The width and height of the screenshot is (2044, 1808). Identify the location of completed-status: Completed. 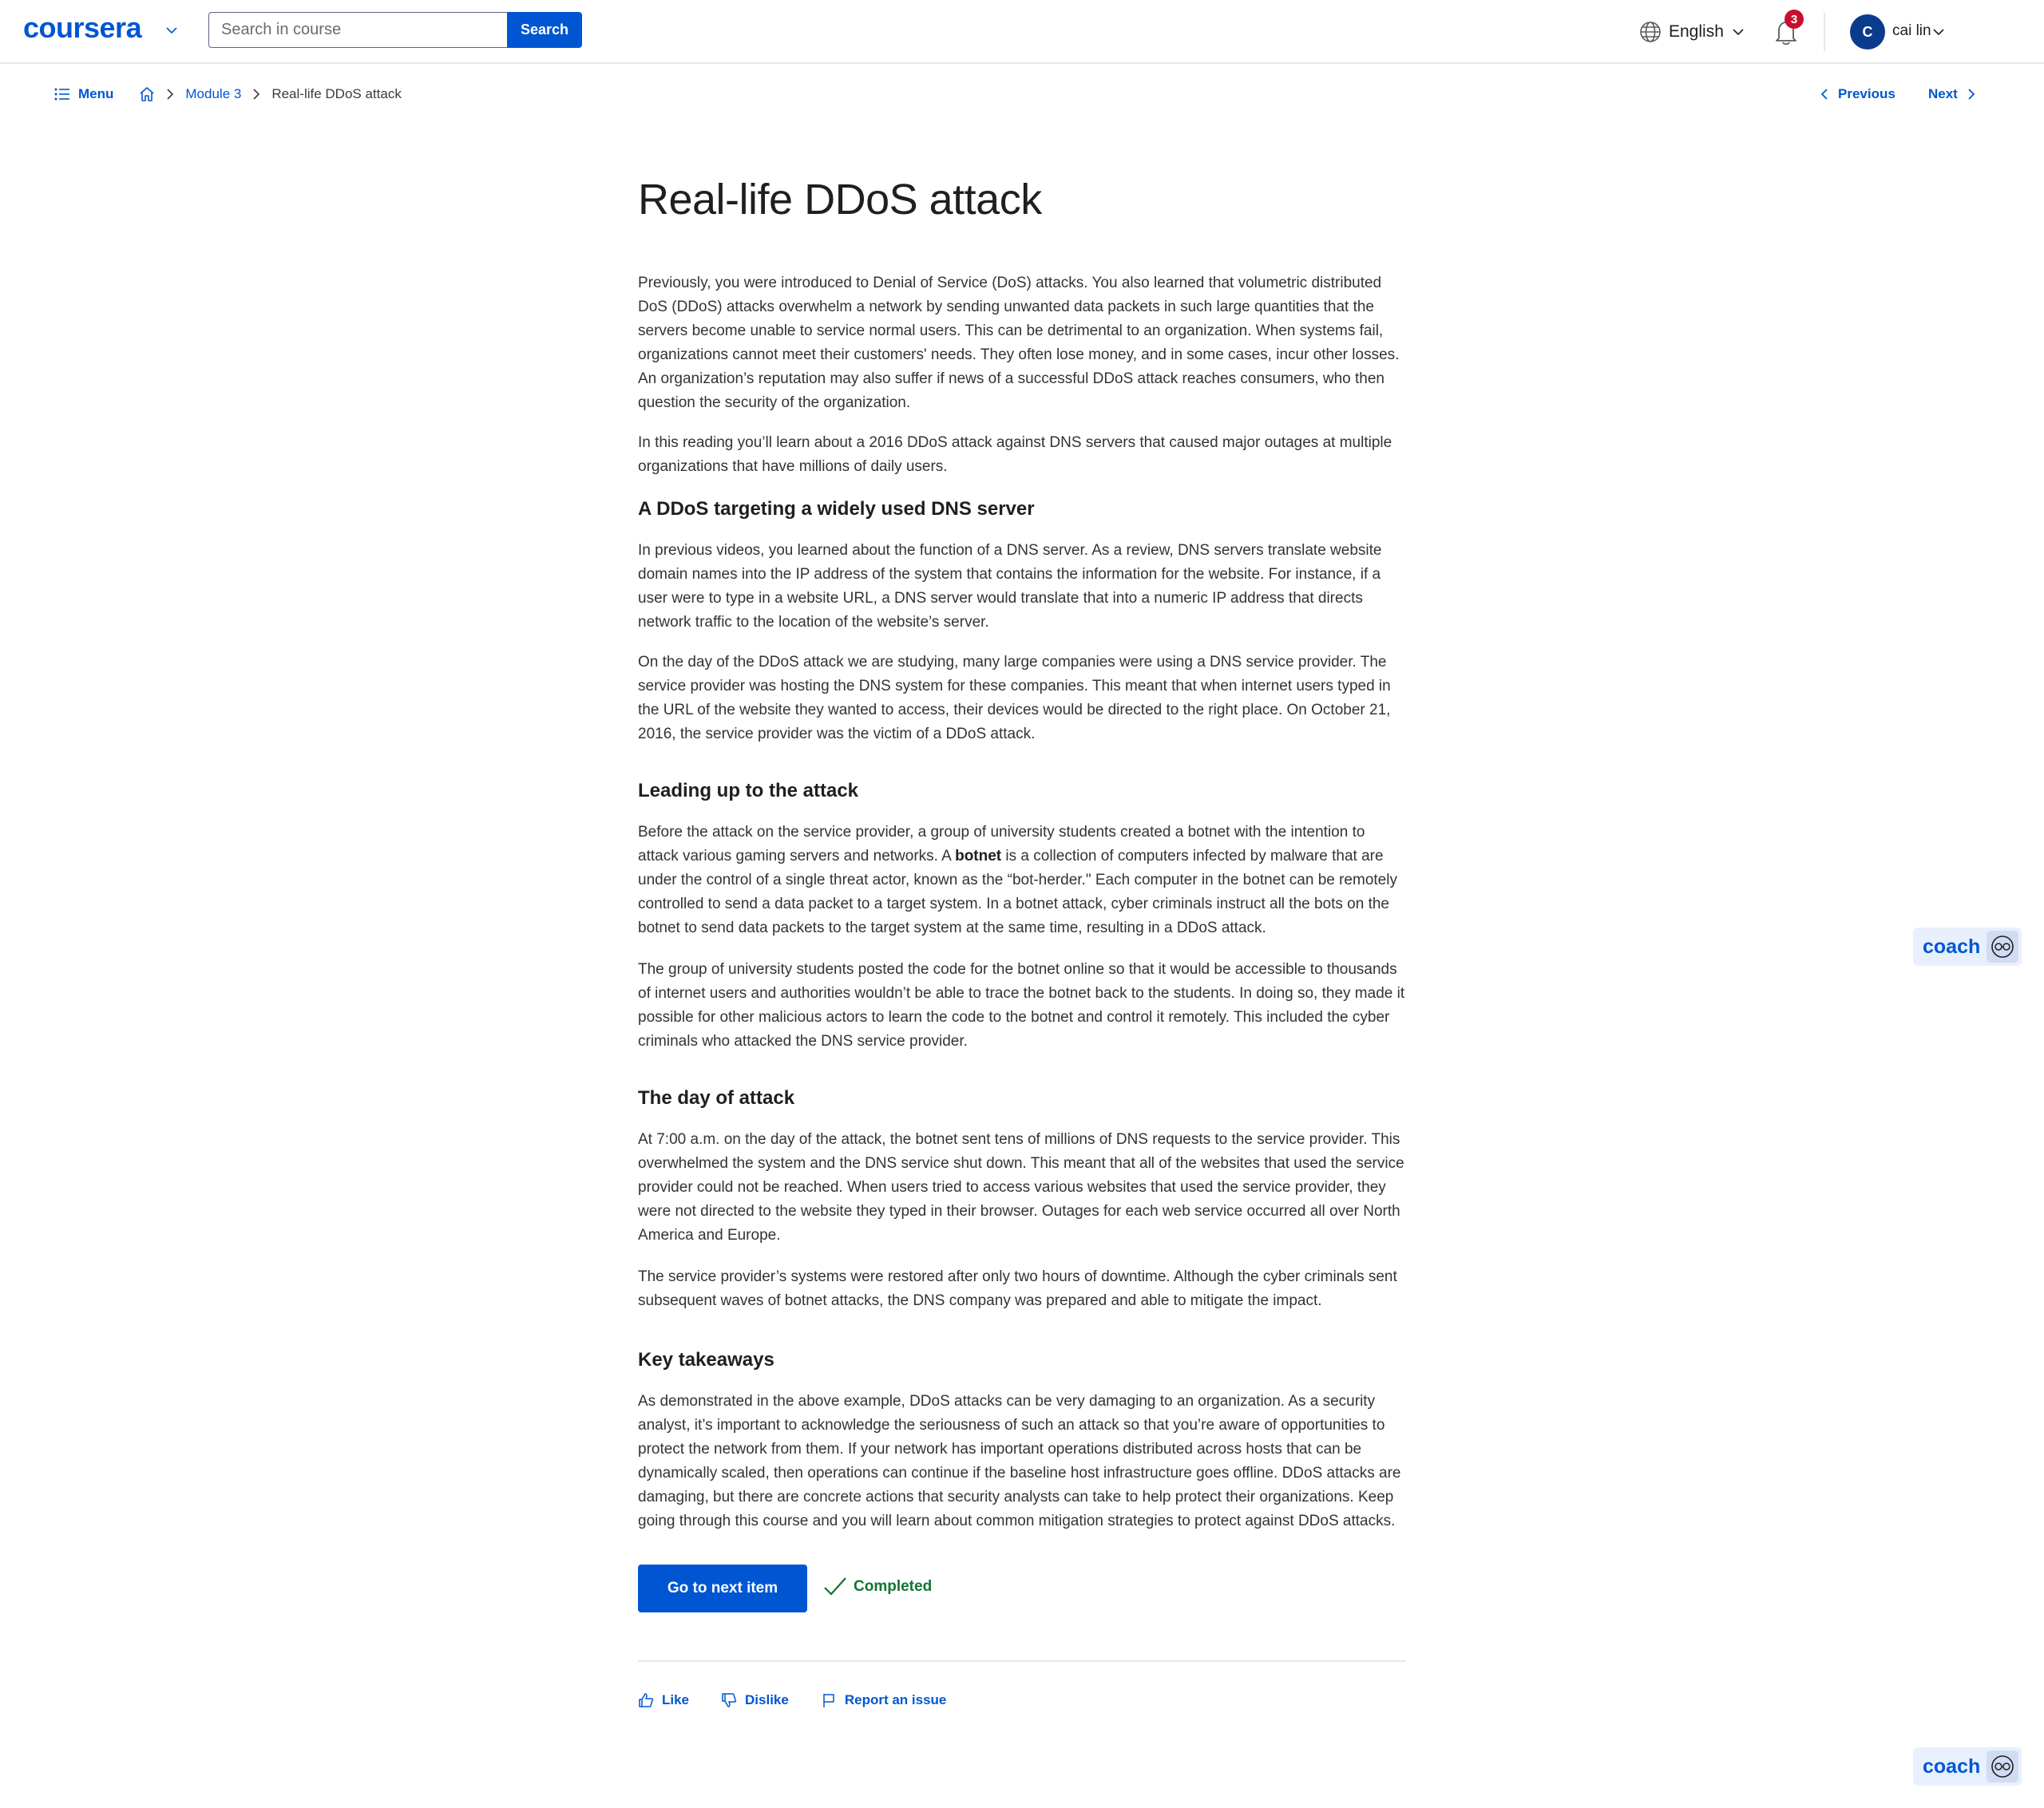
(877, 1587).